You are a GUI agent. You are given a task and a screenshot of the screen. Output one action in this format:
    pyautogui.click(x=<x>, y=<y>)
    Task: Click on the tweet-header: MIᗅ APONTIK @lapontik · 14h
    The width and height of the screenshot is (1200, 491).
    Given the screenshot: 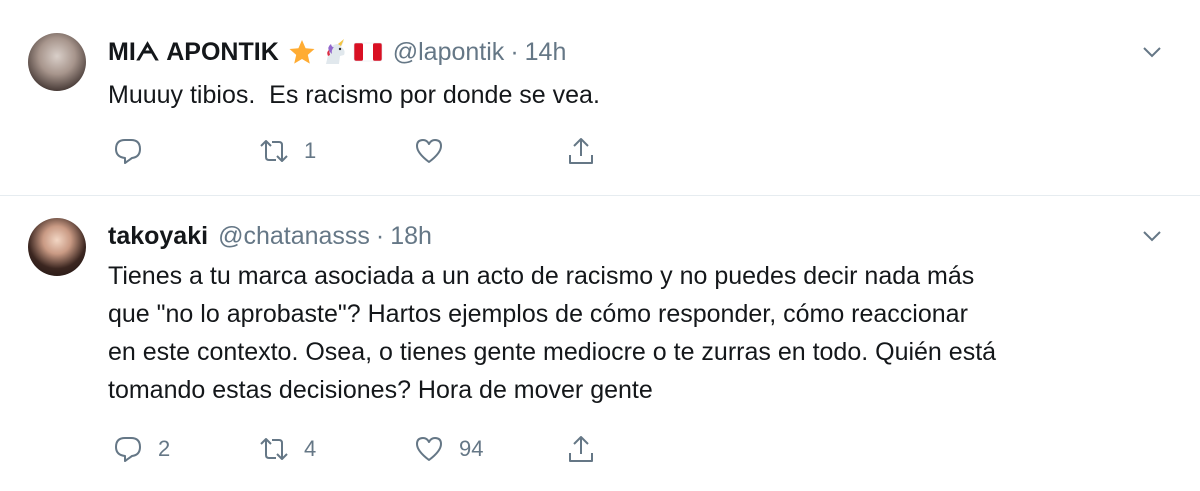 What is the action you would take?
    pyautogui.click(x=337, y=52)
    